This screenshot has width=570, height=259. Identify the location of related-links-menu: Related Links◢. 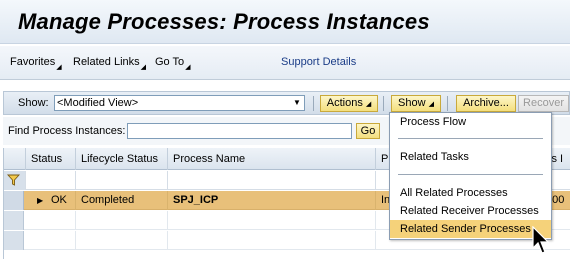
(110, 63).